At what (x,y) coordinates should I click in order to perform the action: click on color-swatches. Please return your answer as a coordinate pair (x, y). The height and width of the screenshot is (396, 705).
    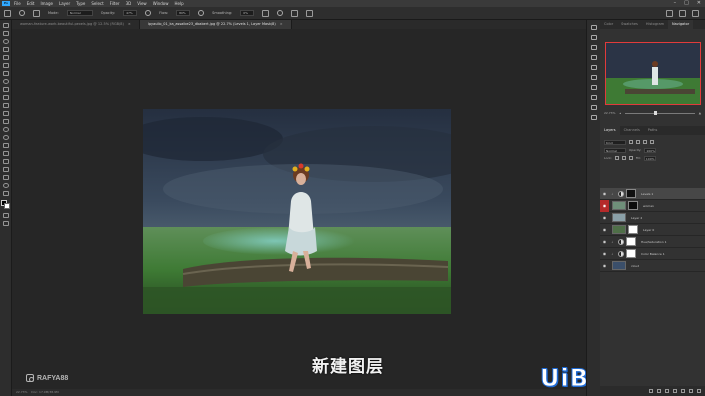
    Looking at the image, I should click on (5, 205).